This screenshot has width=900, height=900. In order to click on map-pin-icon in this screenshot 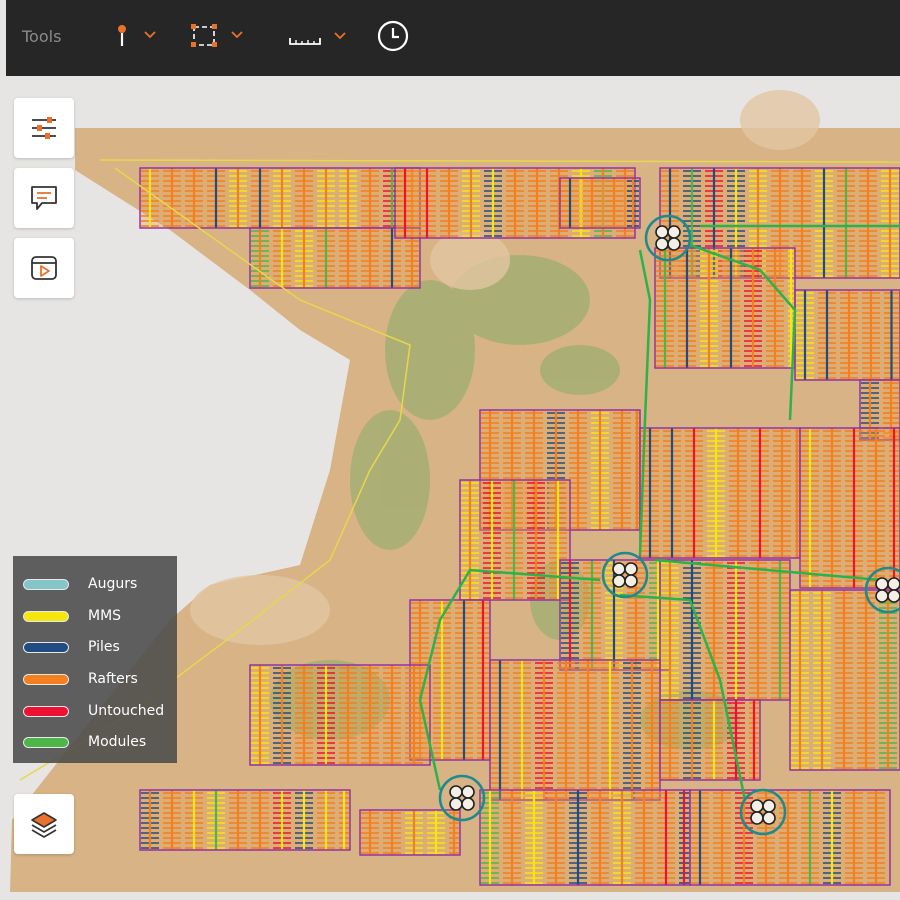, I will do `click(137, 35)`.